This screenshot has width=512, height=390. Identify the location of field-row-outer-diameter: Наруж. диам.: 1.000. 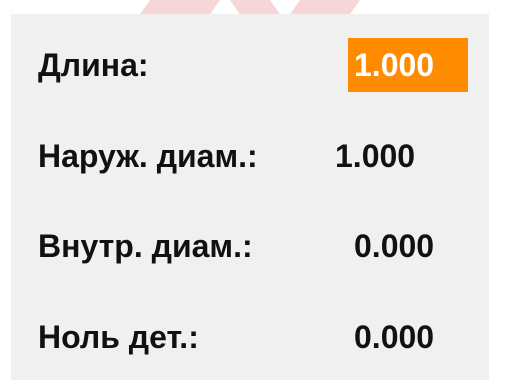
(250, 156).